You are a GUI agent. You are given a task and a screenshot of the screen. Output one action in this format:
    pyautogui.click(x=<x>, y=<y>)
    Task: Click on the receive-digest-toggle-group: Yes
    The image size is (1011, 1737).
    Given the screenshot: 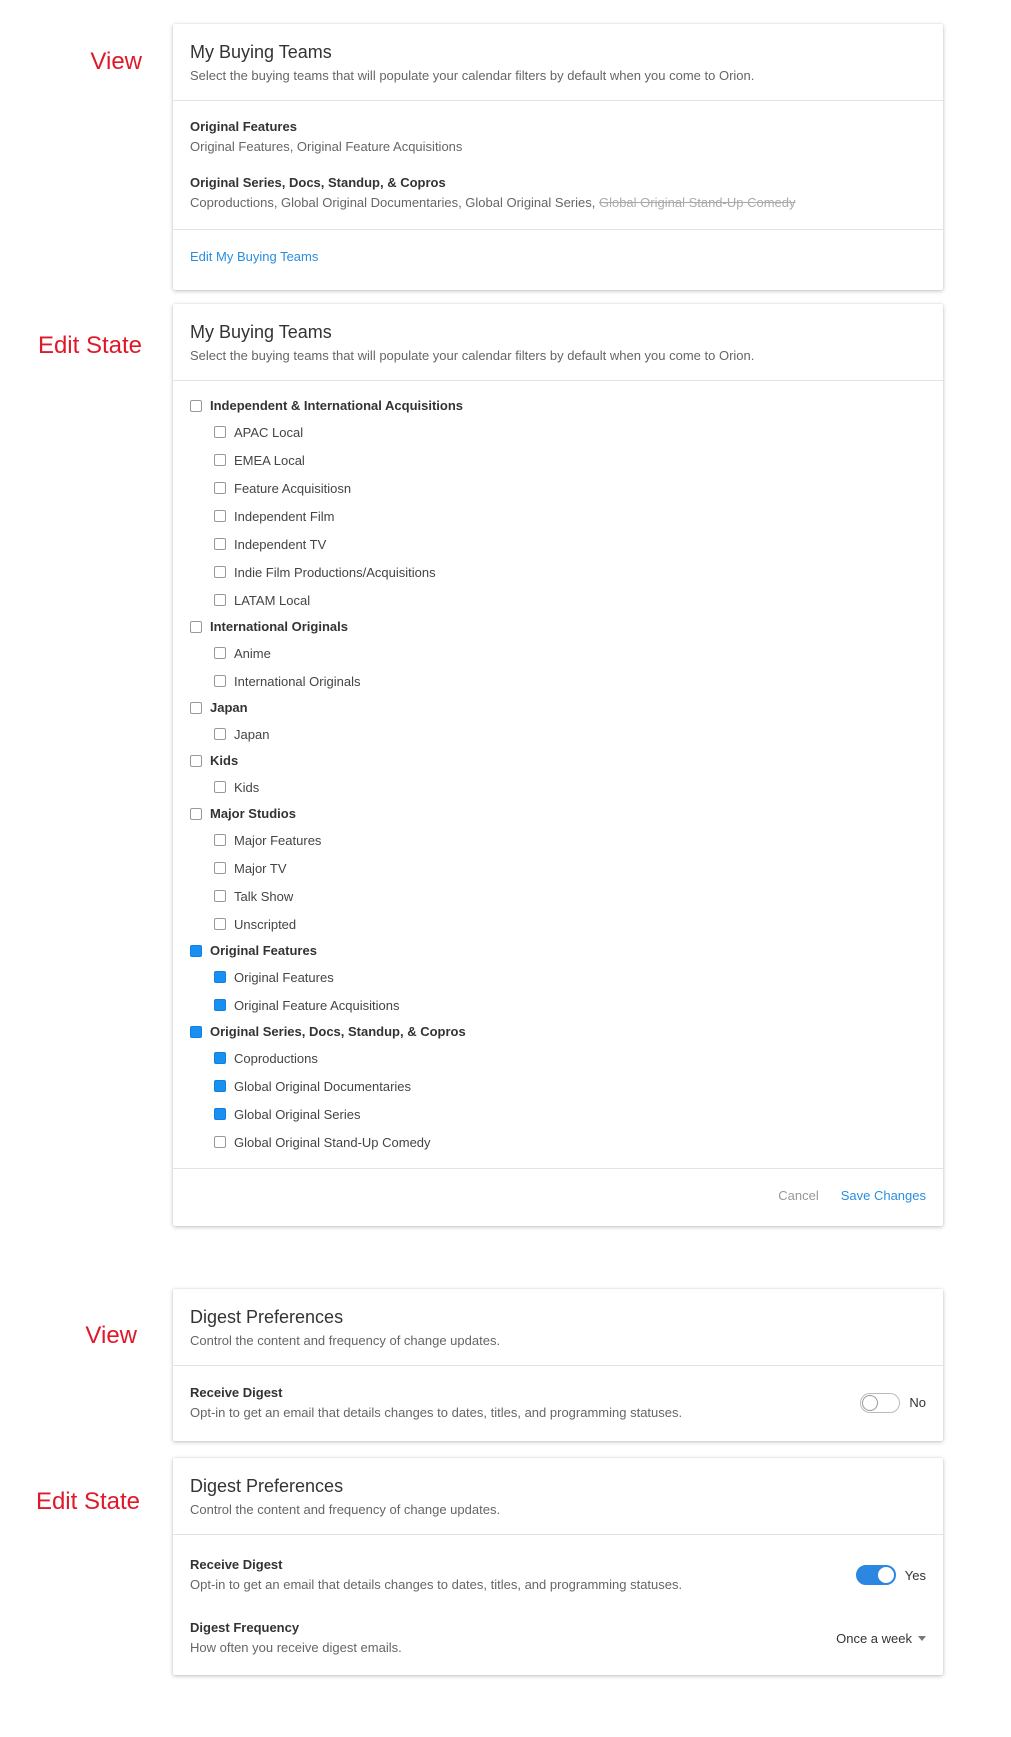 What is the action you would take?
    pyautogui.click(x=890, y=1575)
    